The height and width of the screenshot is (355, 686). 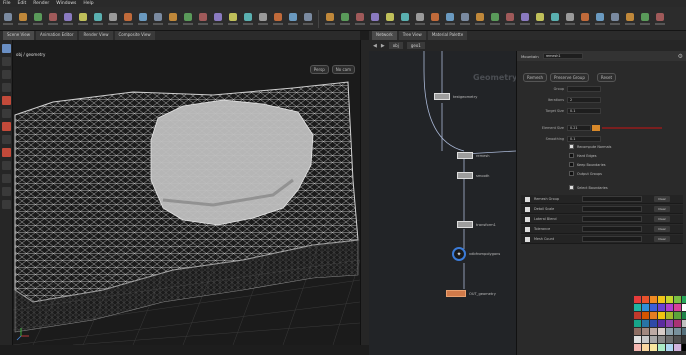 What do you see at coordinates (415, 45) in the screenshot?
I see `path-geo1: geo1` at bounding box center [415, 45].